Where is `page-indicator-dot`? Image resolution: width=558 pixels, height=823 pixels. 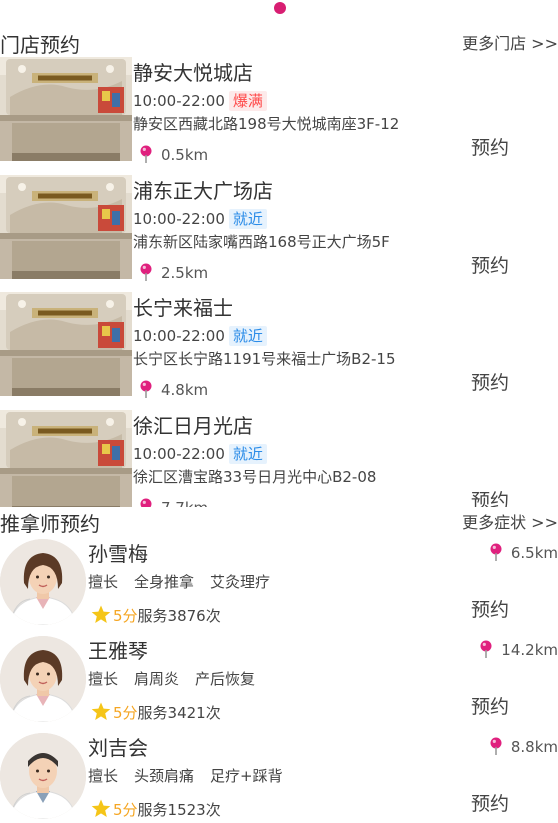 page-indicator-dot is located at coordinates (280, 8).